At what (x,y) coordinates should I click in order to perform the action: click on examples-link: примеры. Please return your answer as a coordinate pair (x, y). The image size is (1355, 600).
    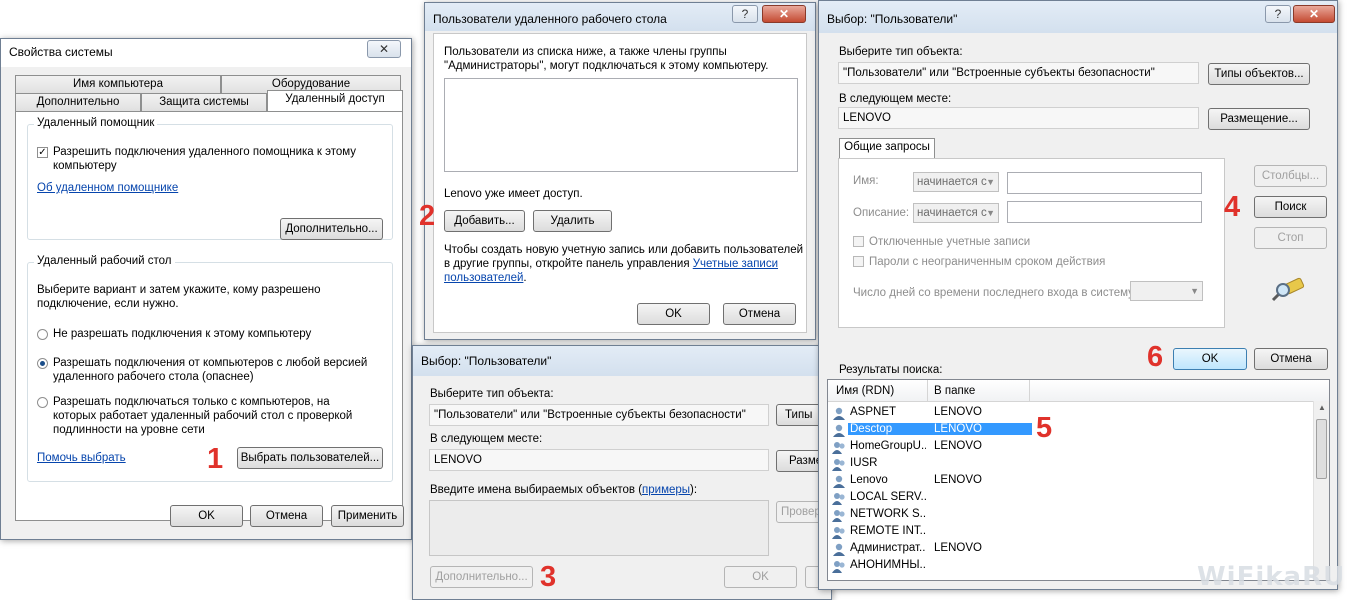
    Looking at the image, I should click on (666, 490).